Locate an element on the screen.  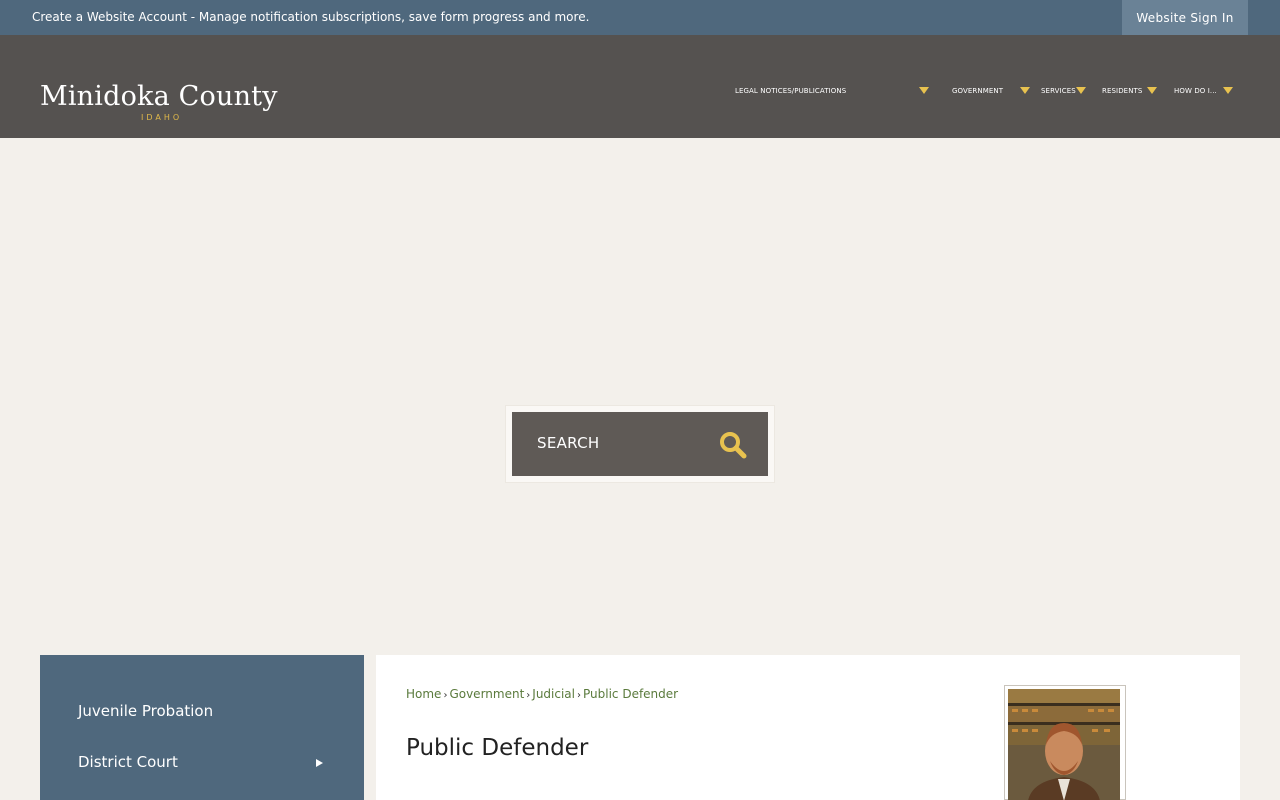
profile-photo-frame is located at coordinates (1065, 742).